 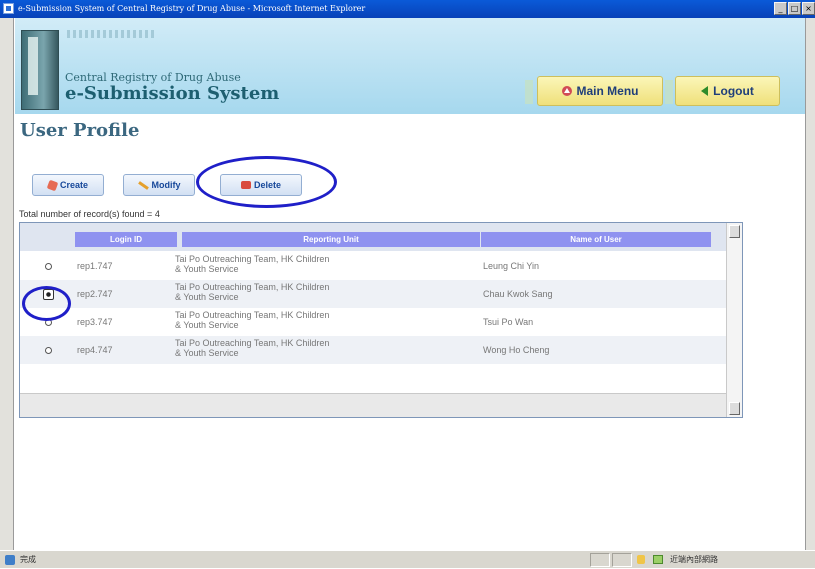 What do you see at coordinates (89, 214) in the screenshot?
I see `record-count: Total number of record(s) found = 4` at bounding box center [89, 214].